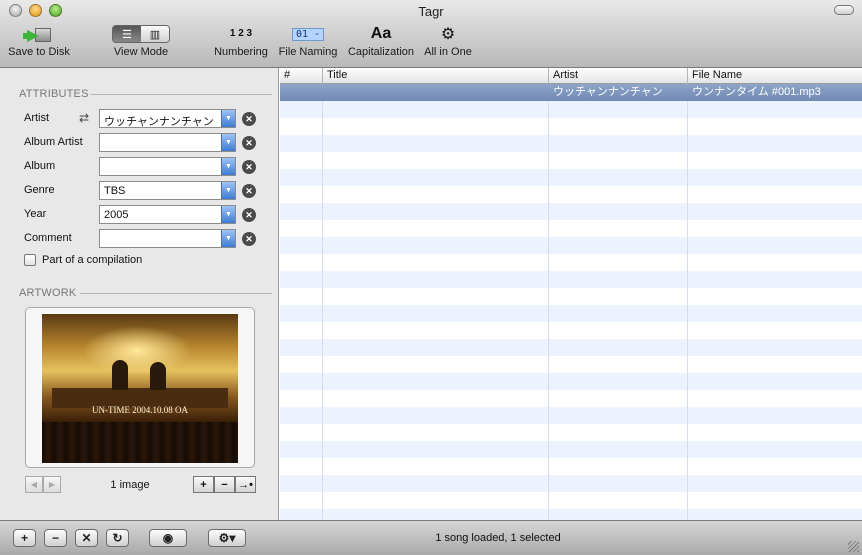 The width and height of the screenshot is (862, 555). Describe the element at coordinates (381, 52) in the screenshot. I see `capitalization-label: Capitalization` at that location.